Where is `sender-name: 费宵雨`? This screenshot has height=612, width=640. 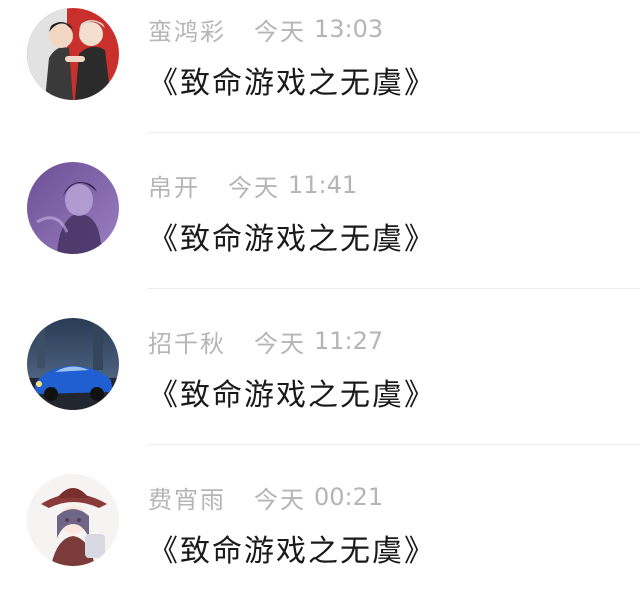 sender-name: 费宵雨 is located at coordinates (187, 499).